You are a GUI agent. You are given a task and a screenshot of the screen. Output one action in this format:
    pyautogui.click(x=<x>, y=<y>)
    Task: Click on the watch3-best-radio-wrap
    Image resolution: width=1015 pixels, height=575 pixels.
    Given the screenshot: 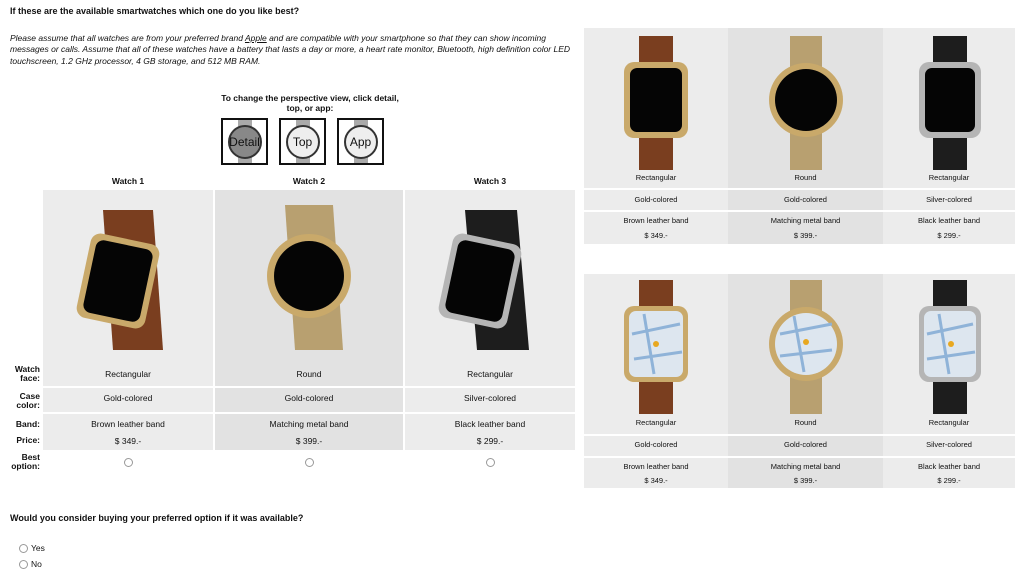 What is the action you would take?
    pyautogui.click(x=490, y=463)
    